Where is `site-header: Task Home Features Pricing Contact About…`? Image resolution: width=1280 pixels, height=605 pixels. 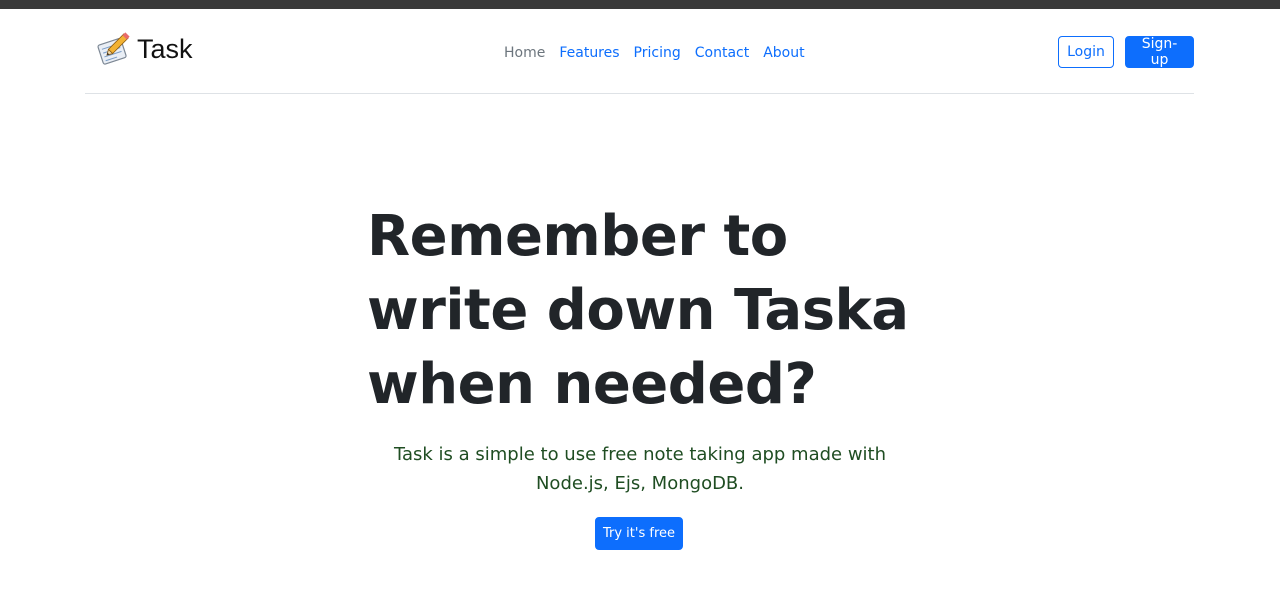 site-header: Task Home Features Pricing Contact About… is located at coordinates (639, 51).